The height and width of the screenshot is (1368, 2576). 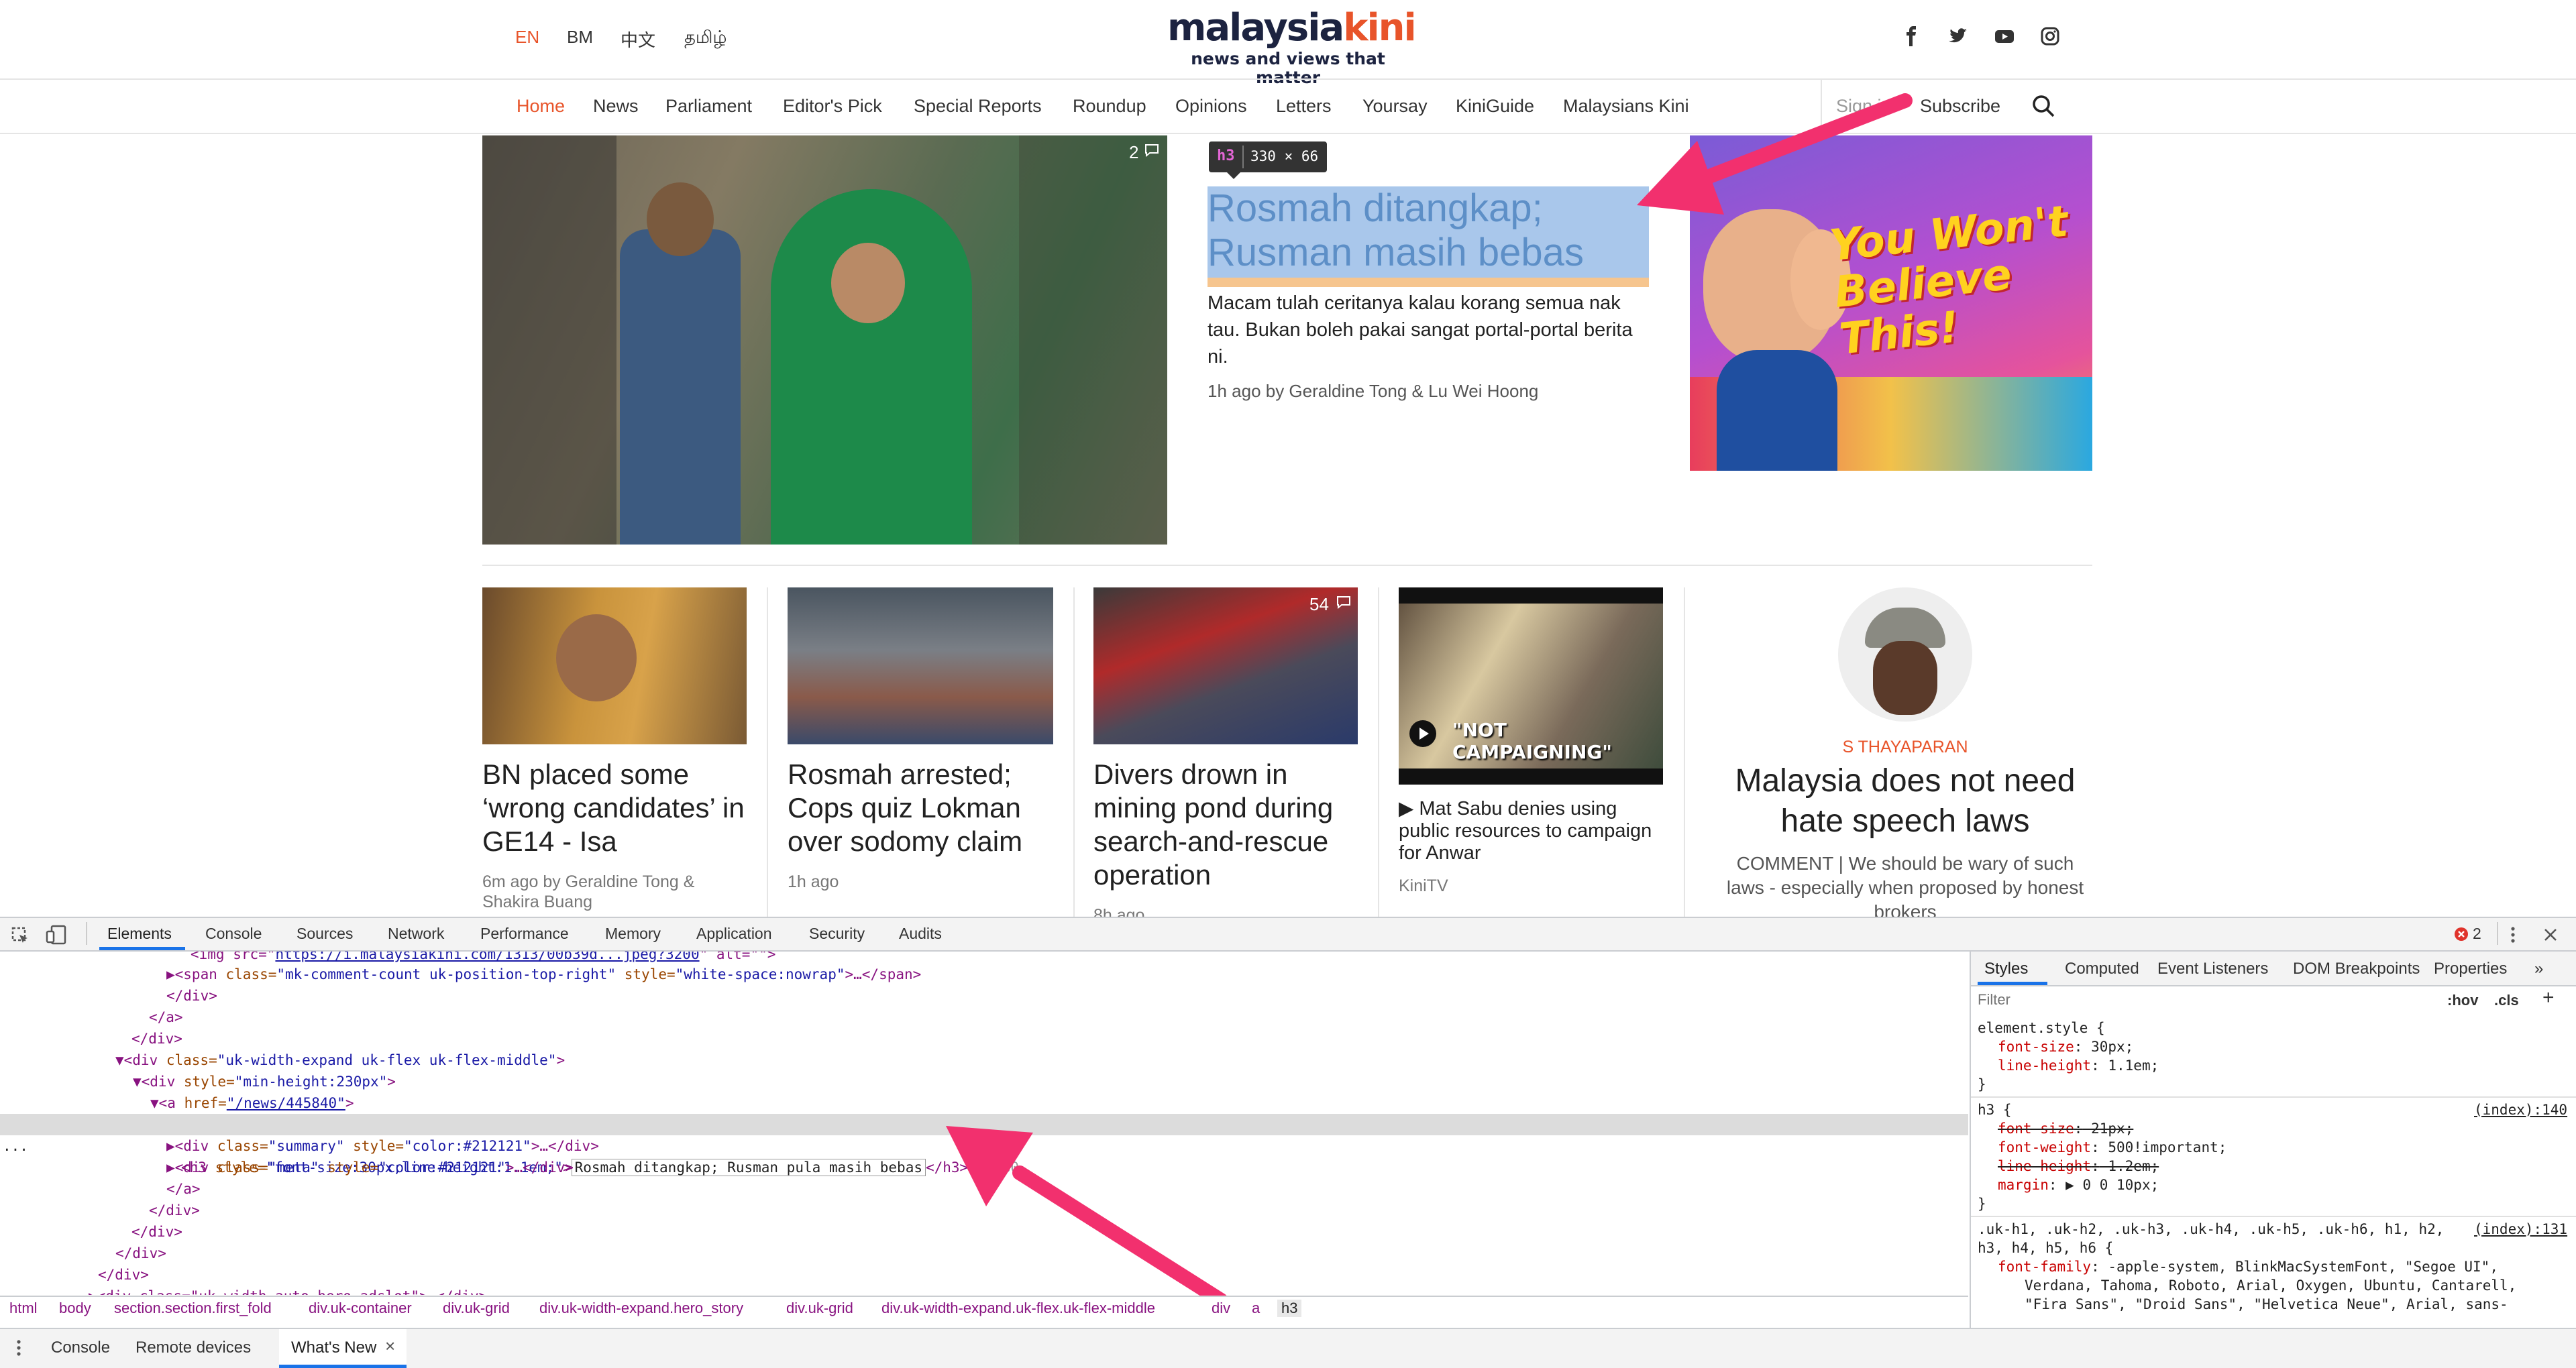 I want to click on tab-memory: Memory, so click(x=633, y=934).